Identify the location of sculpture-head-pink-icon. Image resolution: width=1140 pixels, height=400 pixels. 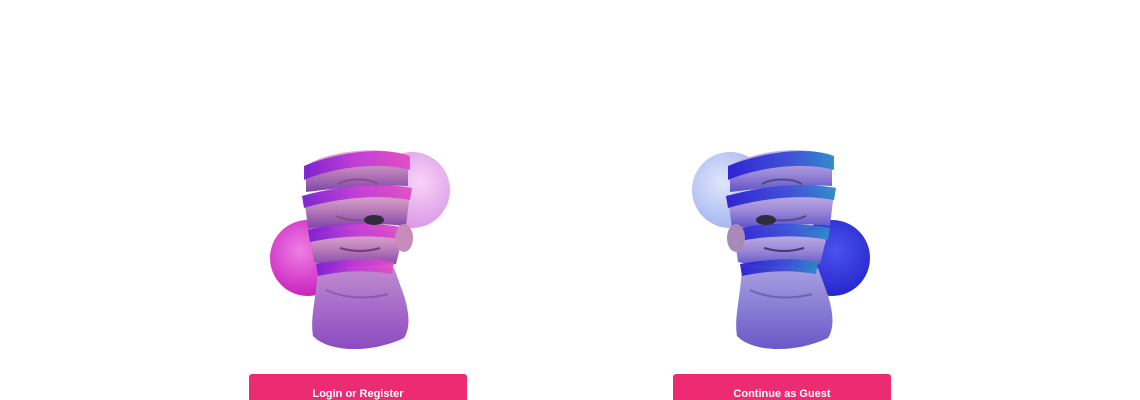
(360, 250).